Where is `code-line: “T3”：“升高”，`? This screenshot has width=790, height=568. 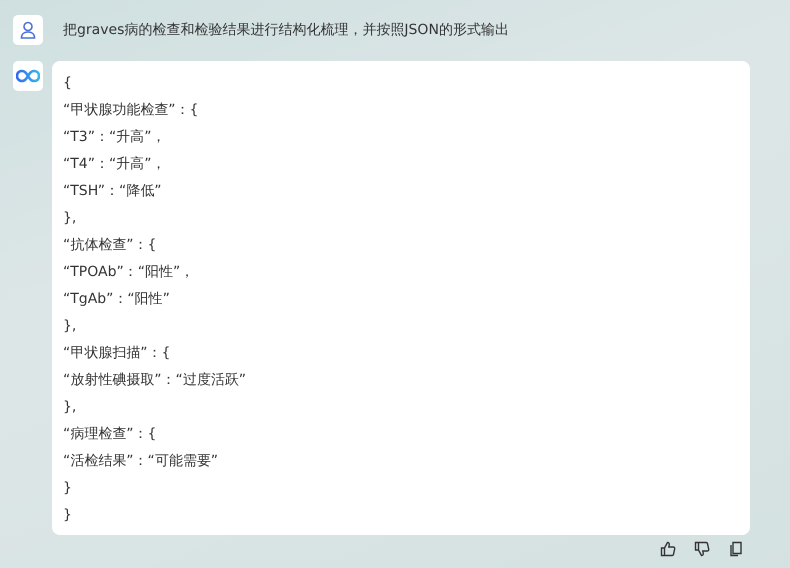
code-line: “T3”：“升高”， is located at coordinates (114, 137).